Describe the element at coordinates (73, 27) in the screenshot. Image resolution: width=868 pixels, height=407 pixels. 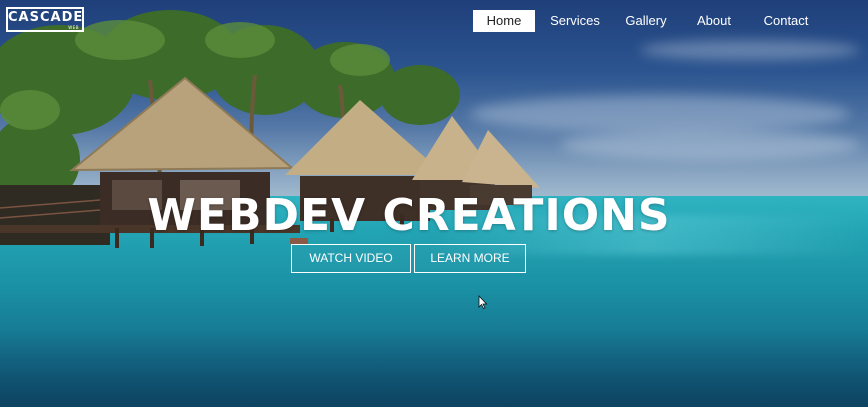
I see `logo-subtext: WEB` at that location.